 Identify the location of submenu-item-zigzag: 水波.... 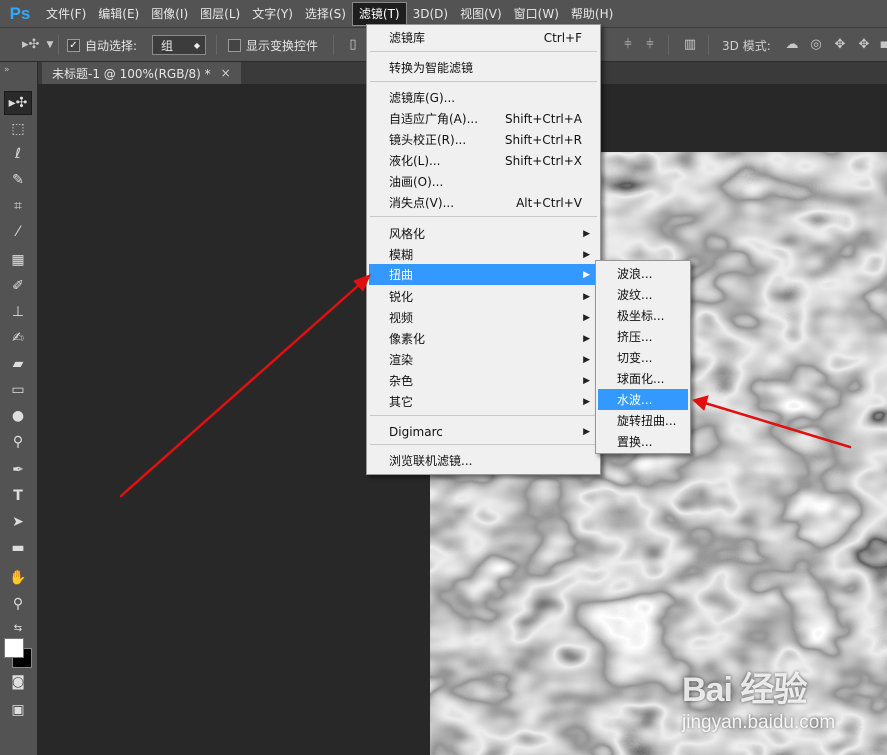
(643, 399).